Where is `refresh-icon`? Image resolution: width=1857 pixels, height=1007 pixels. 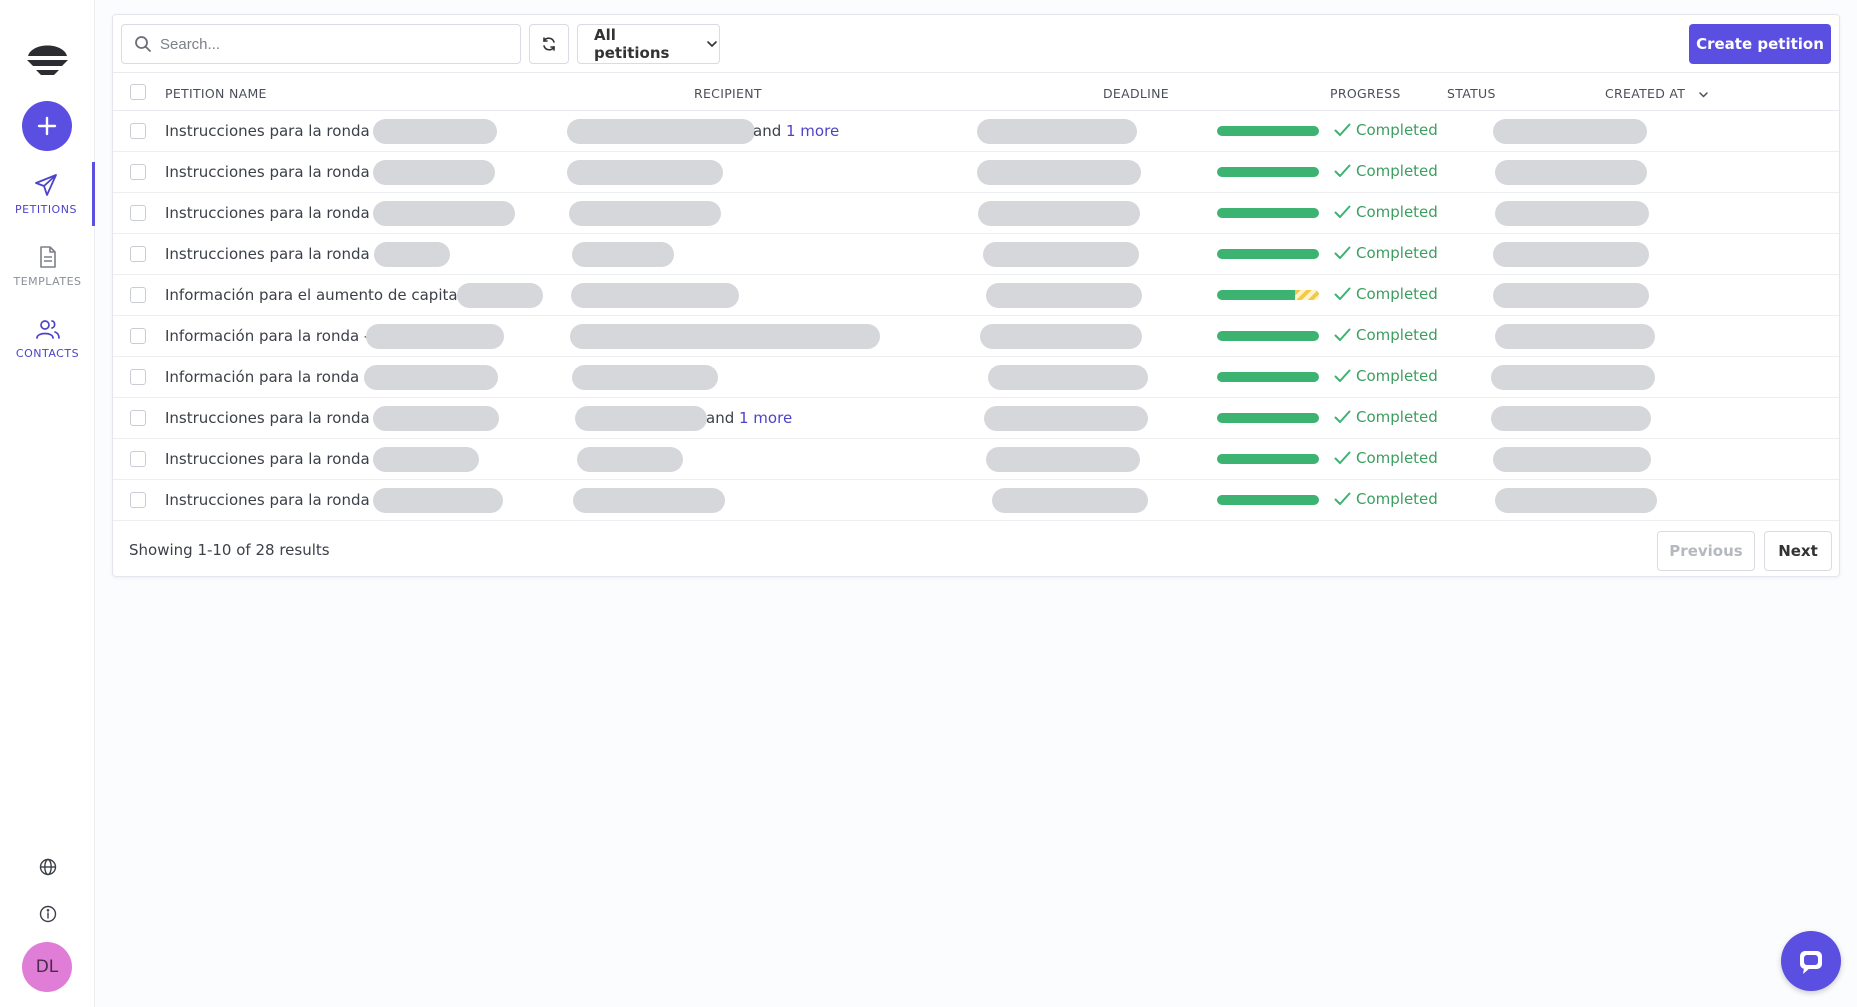
refresh-icon is located at coordinates (549, 44).